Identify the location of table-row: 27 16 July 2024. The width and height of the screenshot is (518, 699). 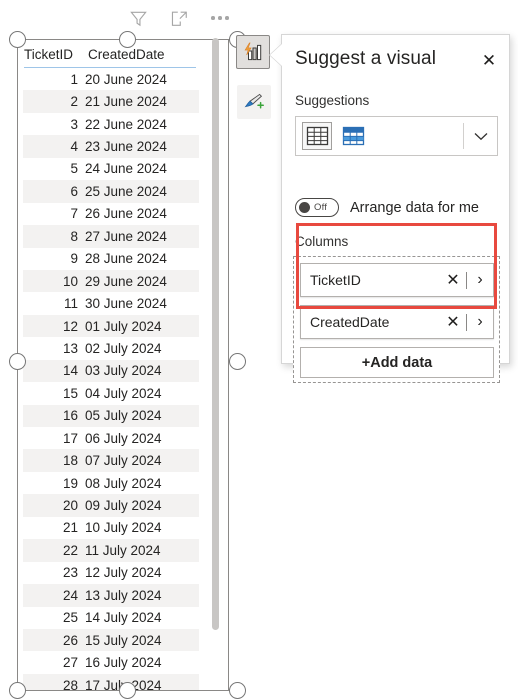
(111, 662).